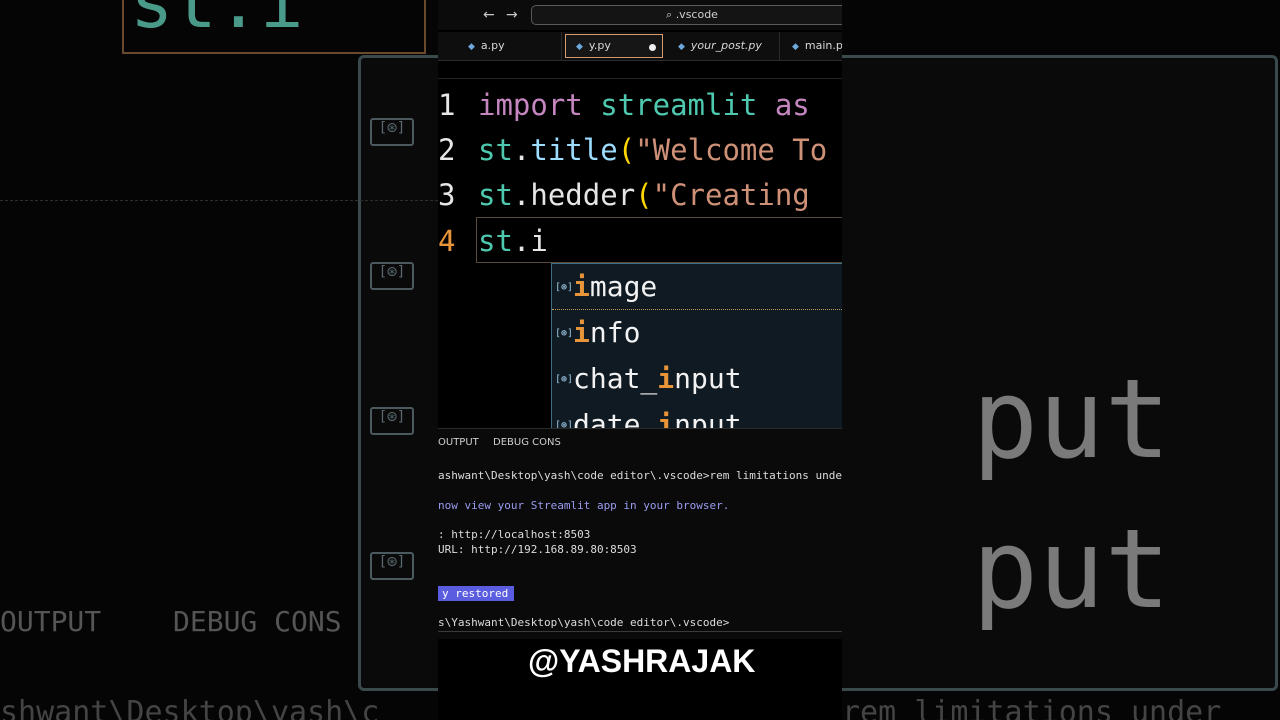  Describe the element at coordinates (398, 373) in the screenshot. I see `bg-editor-frame` at that location.